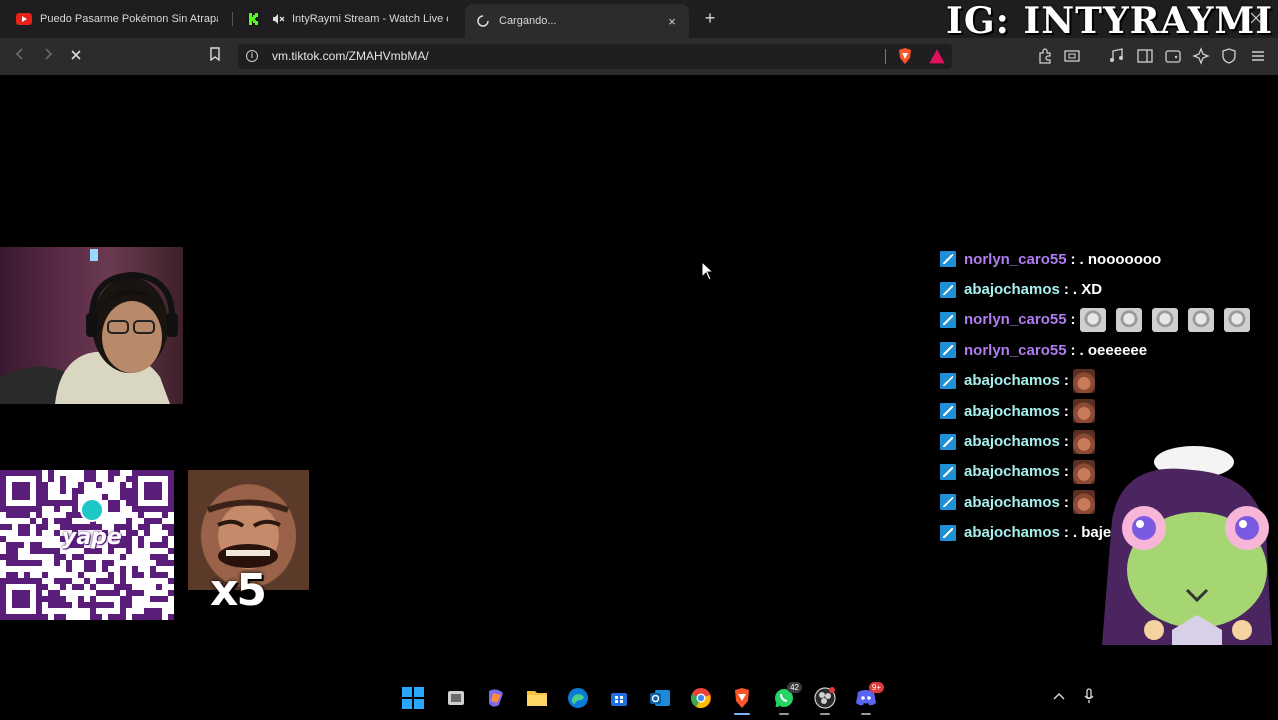 The height and width of the screenshot is (720, 1278). Describe the element at coordinates (1256, 18) in the screenshot. I see `close-window-icon` at that location.